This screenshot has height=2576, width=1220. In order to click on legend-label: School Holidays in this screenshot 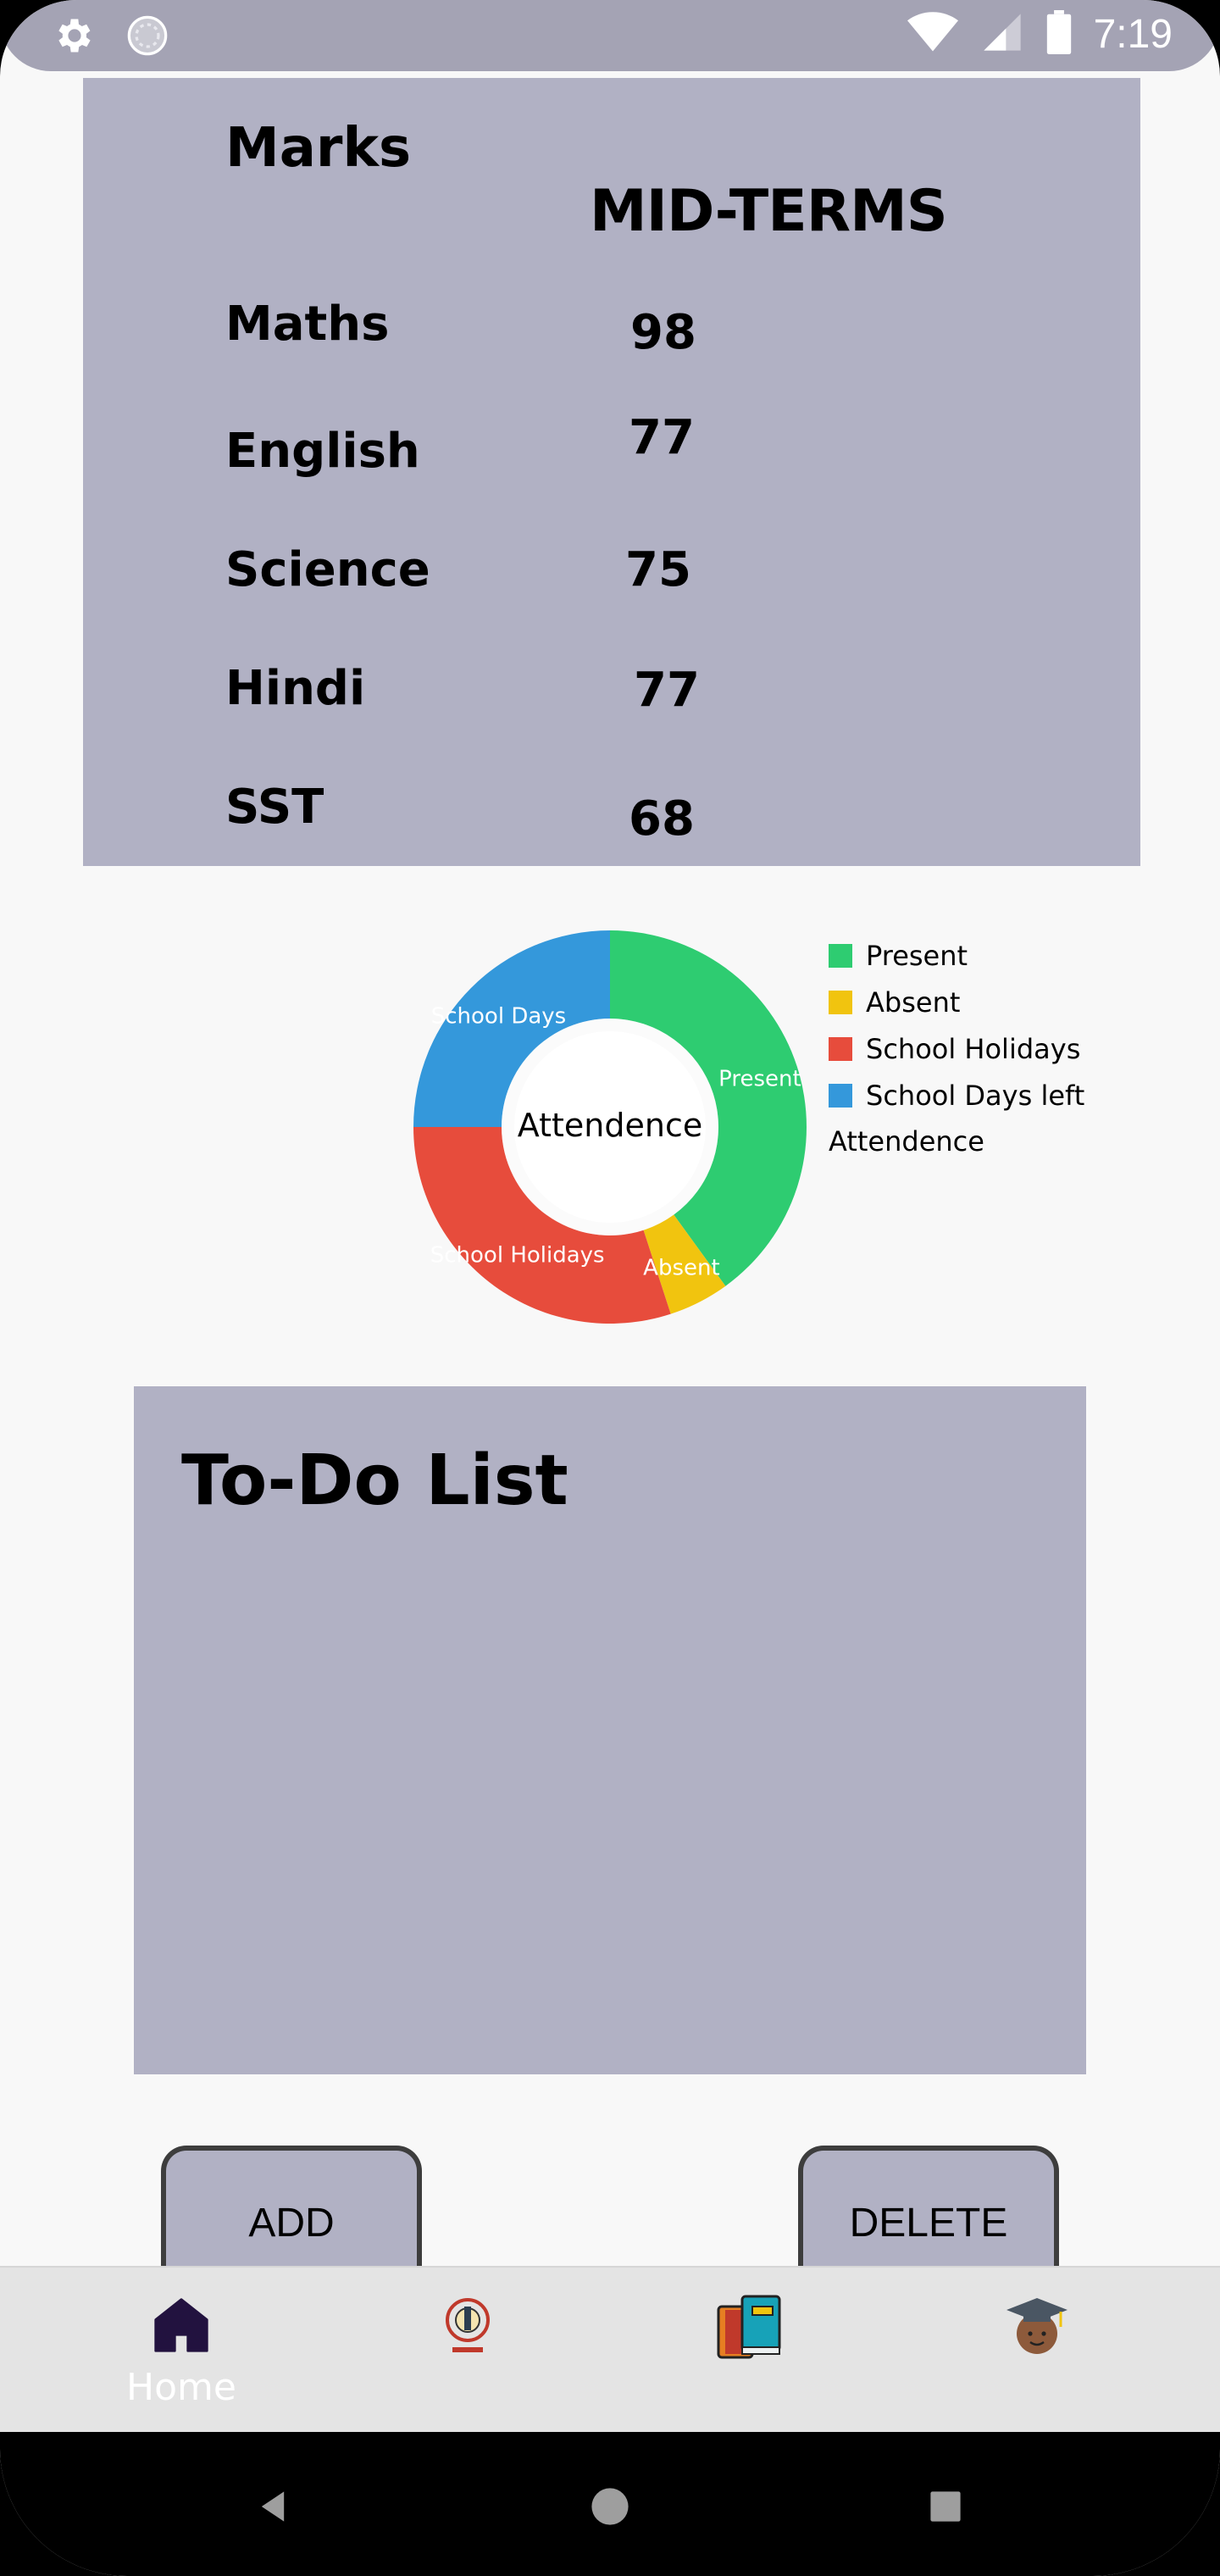, I will do `click(973, 1048)`.